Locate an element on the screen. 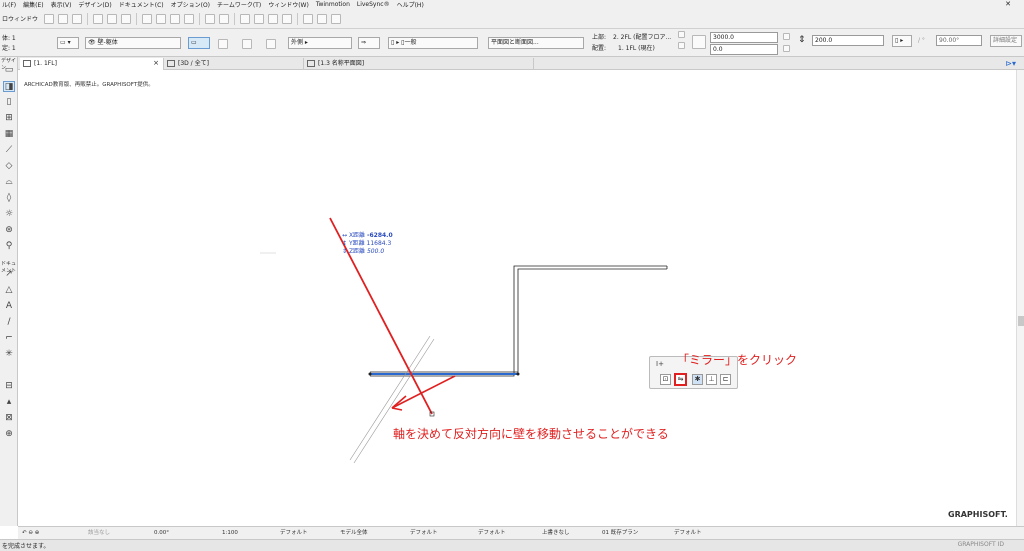 The height and width of the screenshot is (551, 1024). reference-line-dropdown: 外側 ▸ is located at coordinates (320, 43).